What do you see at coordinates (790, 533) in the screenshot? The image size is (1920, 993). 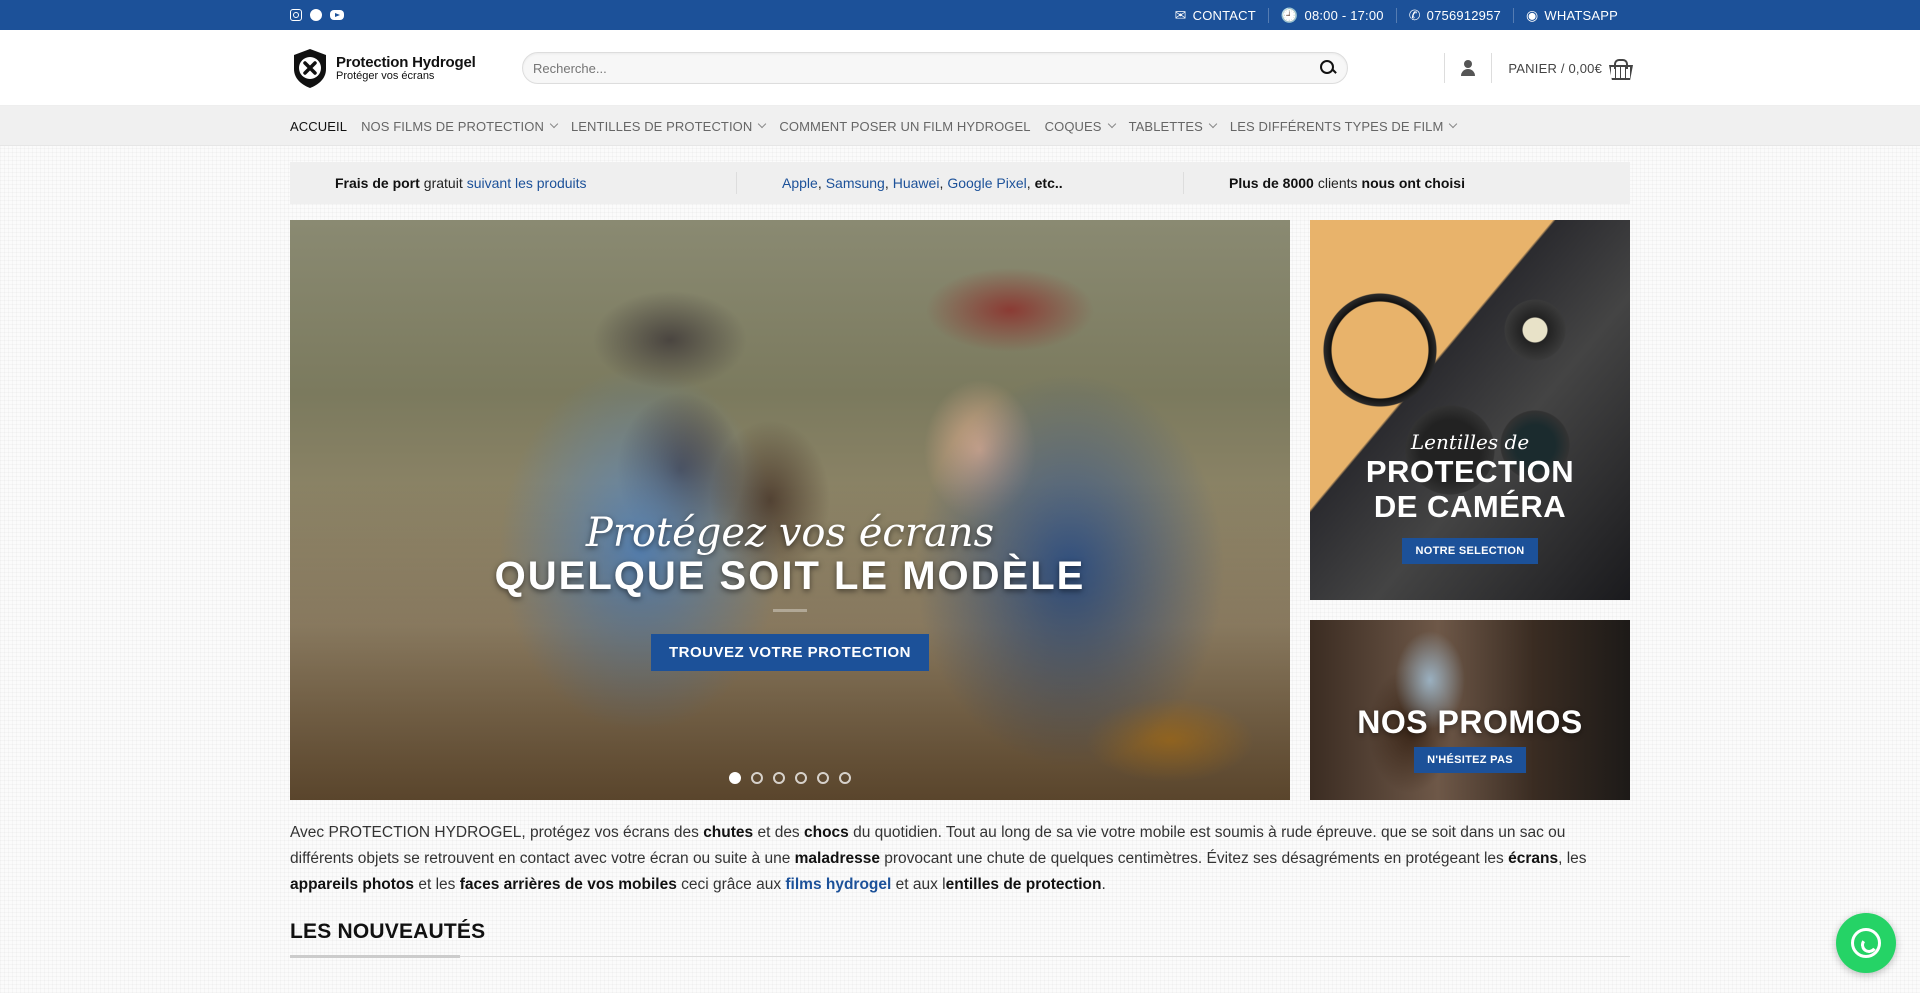 I see `slide-script-heading: Protégez vos écrans` at bounding box center [790, 533].